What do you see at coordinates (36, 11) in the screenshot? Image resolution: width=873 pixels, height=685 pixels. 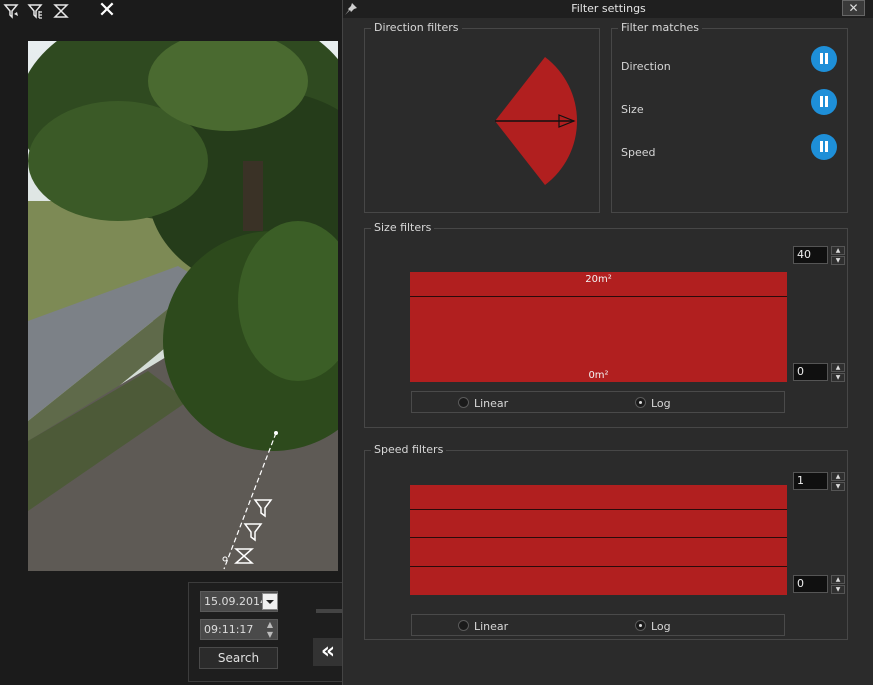 I see `filter-size-icon` at bounding box center [36, 11].